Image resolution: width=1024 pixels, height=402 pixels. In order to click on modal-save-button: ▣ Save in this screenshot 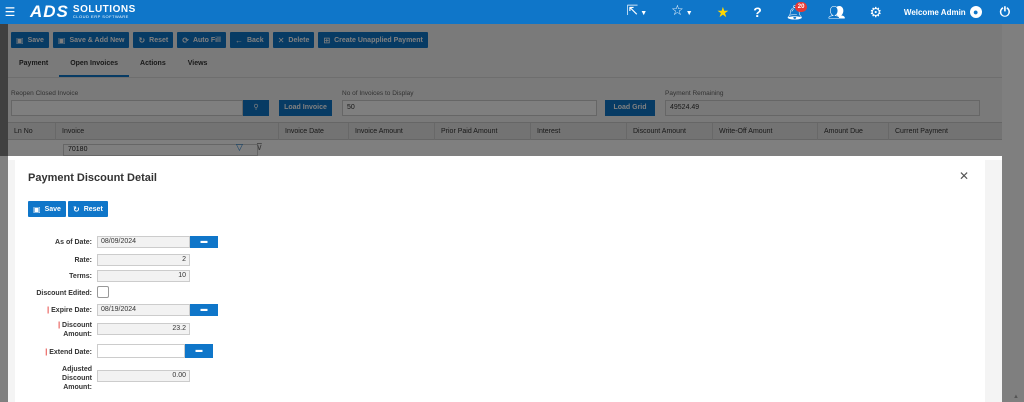, I will do `click(47, 209)`.